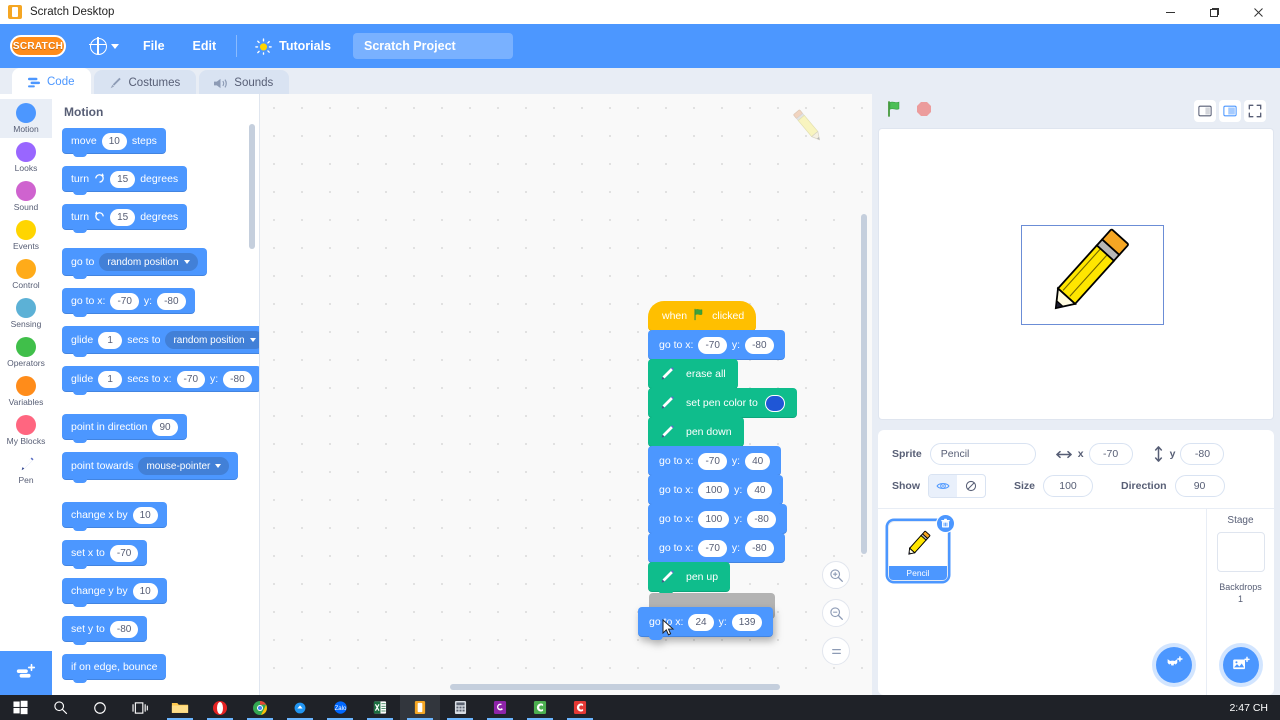  I want to click on start-button, so click(20, 707).